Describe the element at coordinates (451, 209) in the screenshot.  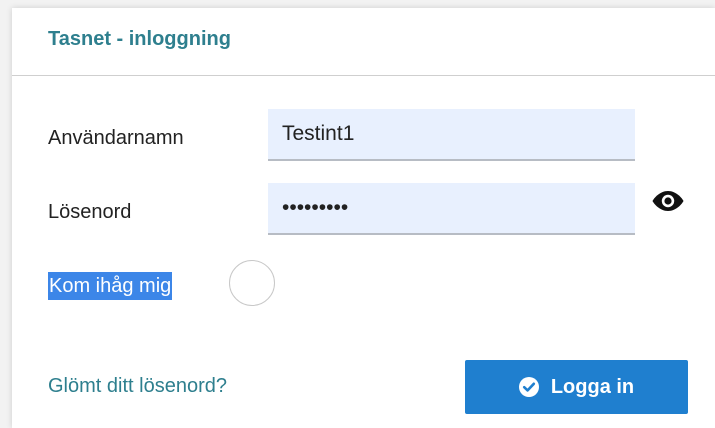
I see `password-input` at that location.